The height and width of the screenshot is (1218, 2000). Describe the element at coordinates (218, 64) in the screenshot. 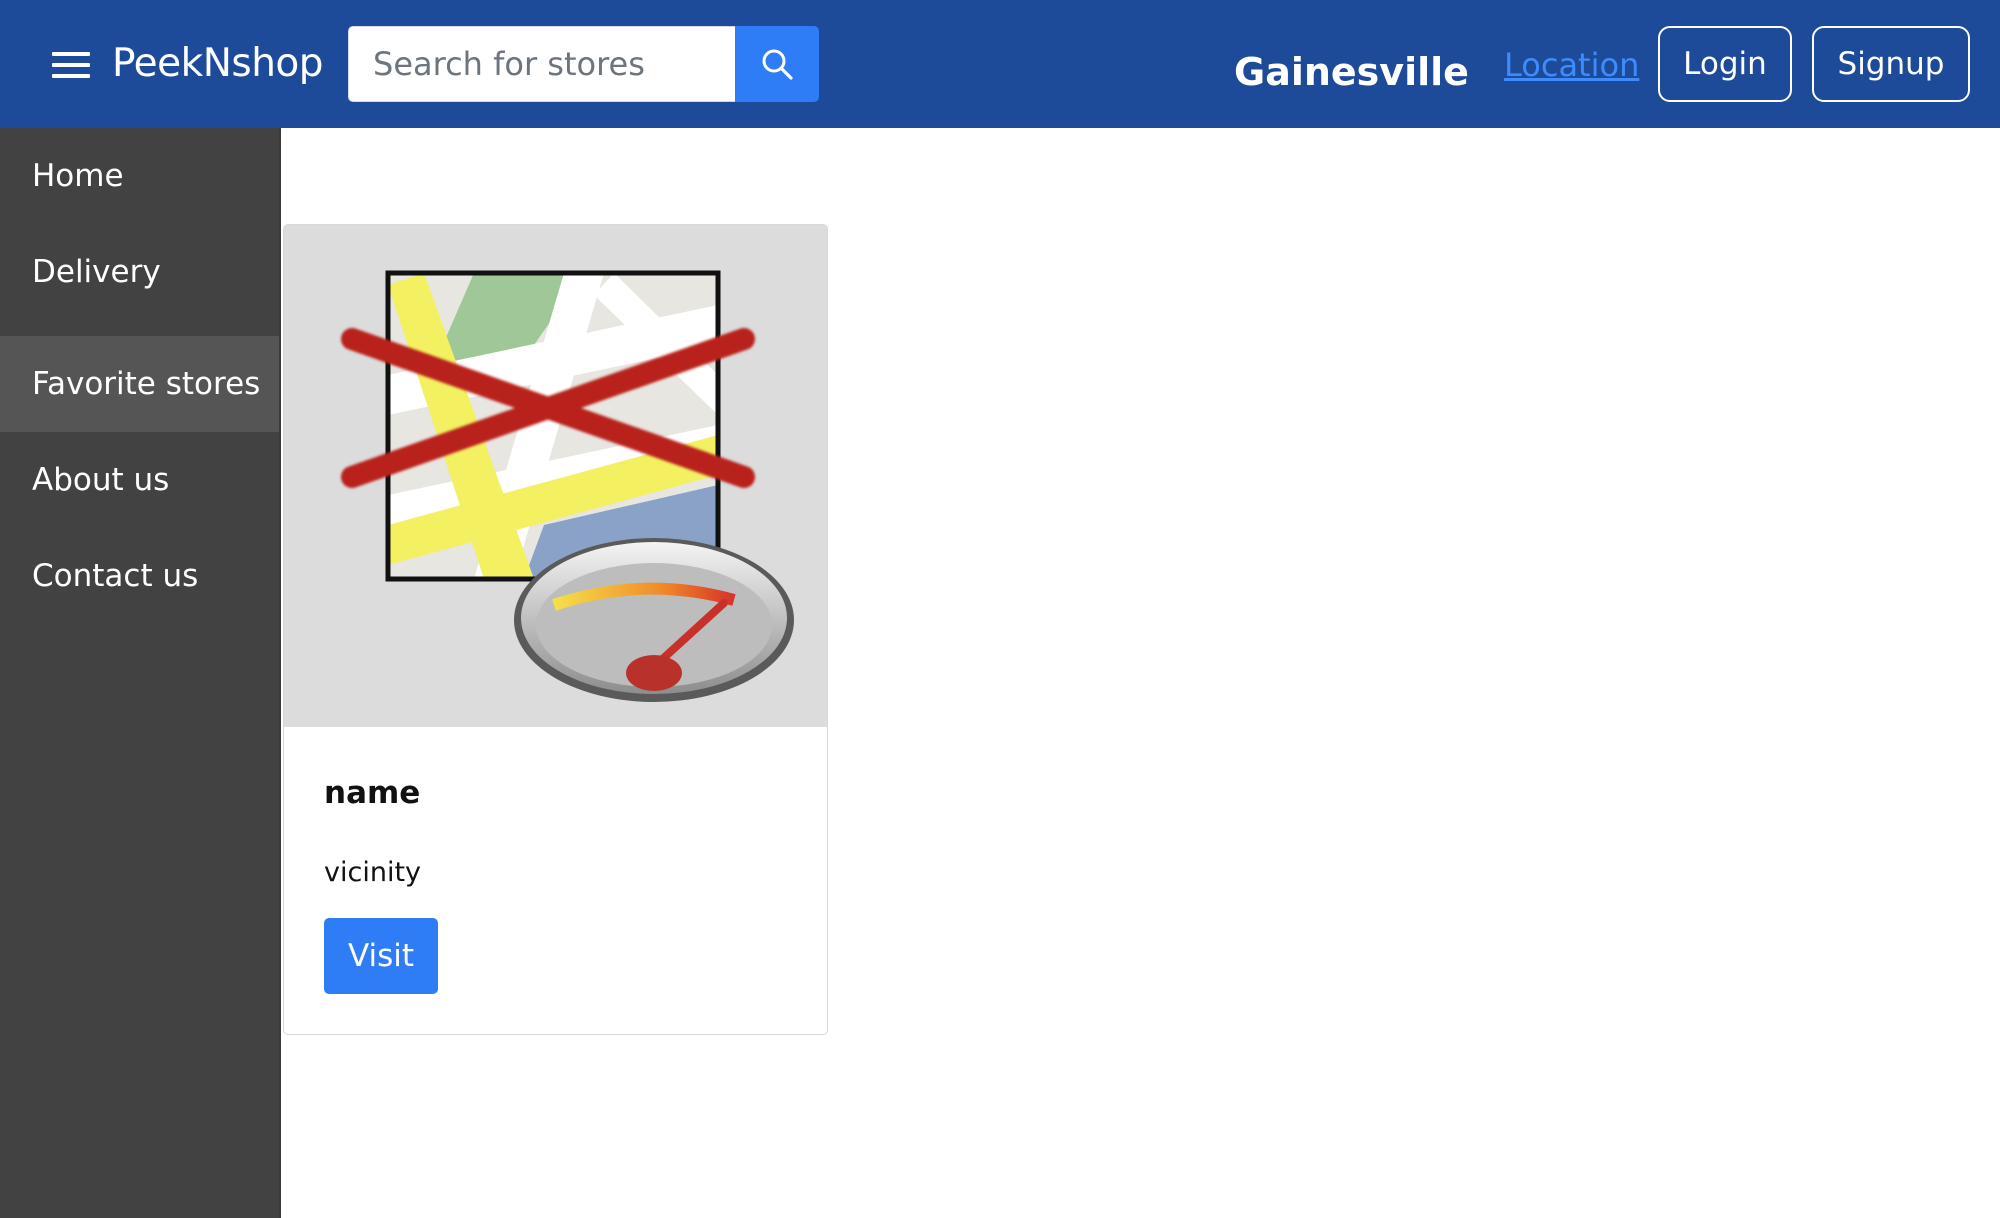

I see `brand-logo: PeekNshop` at that location.